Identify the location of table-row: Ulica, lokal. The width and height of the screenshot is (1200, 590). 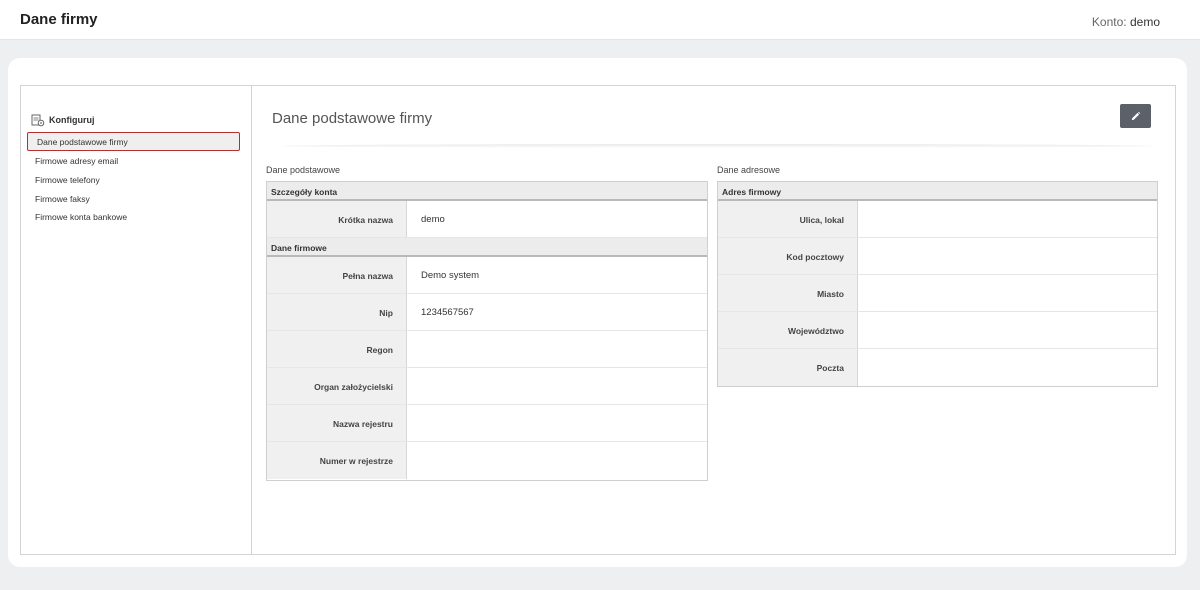
(937, 219).